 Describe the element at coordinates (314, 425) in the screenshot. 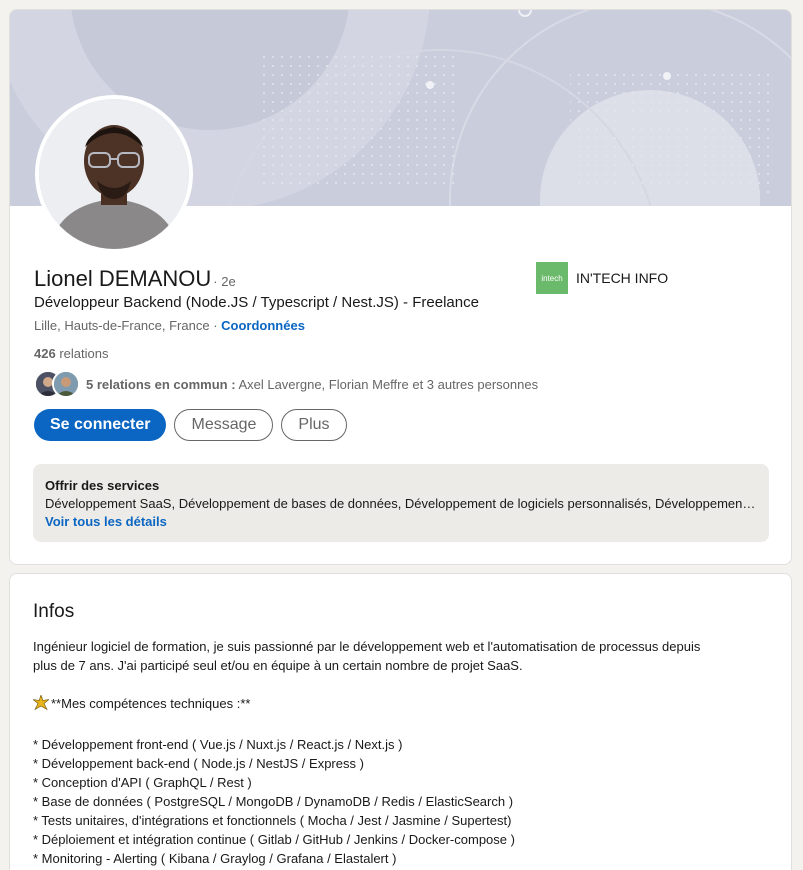

I see `more-button: Plus` at that location.